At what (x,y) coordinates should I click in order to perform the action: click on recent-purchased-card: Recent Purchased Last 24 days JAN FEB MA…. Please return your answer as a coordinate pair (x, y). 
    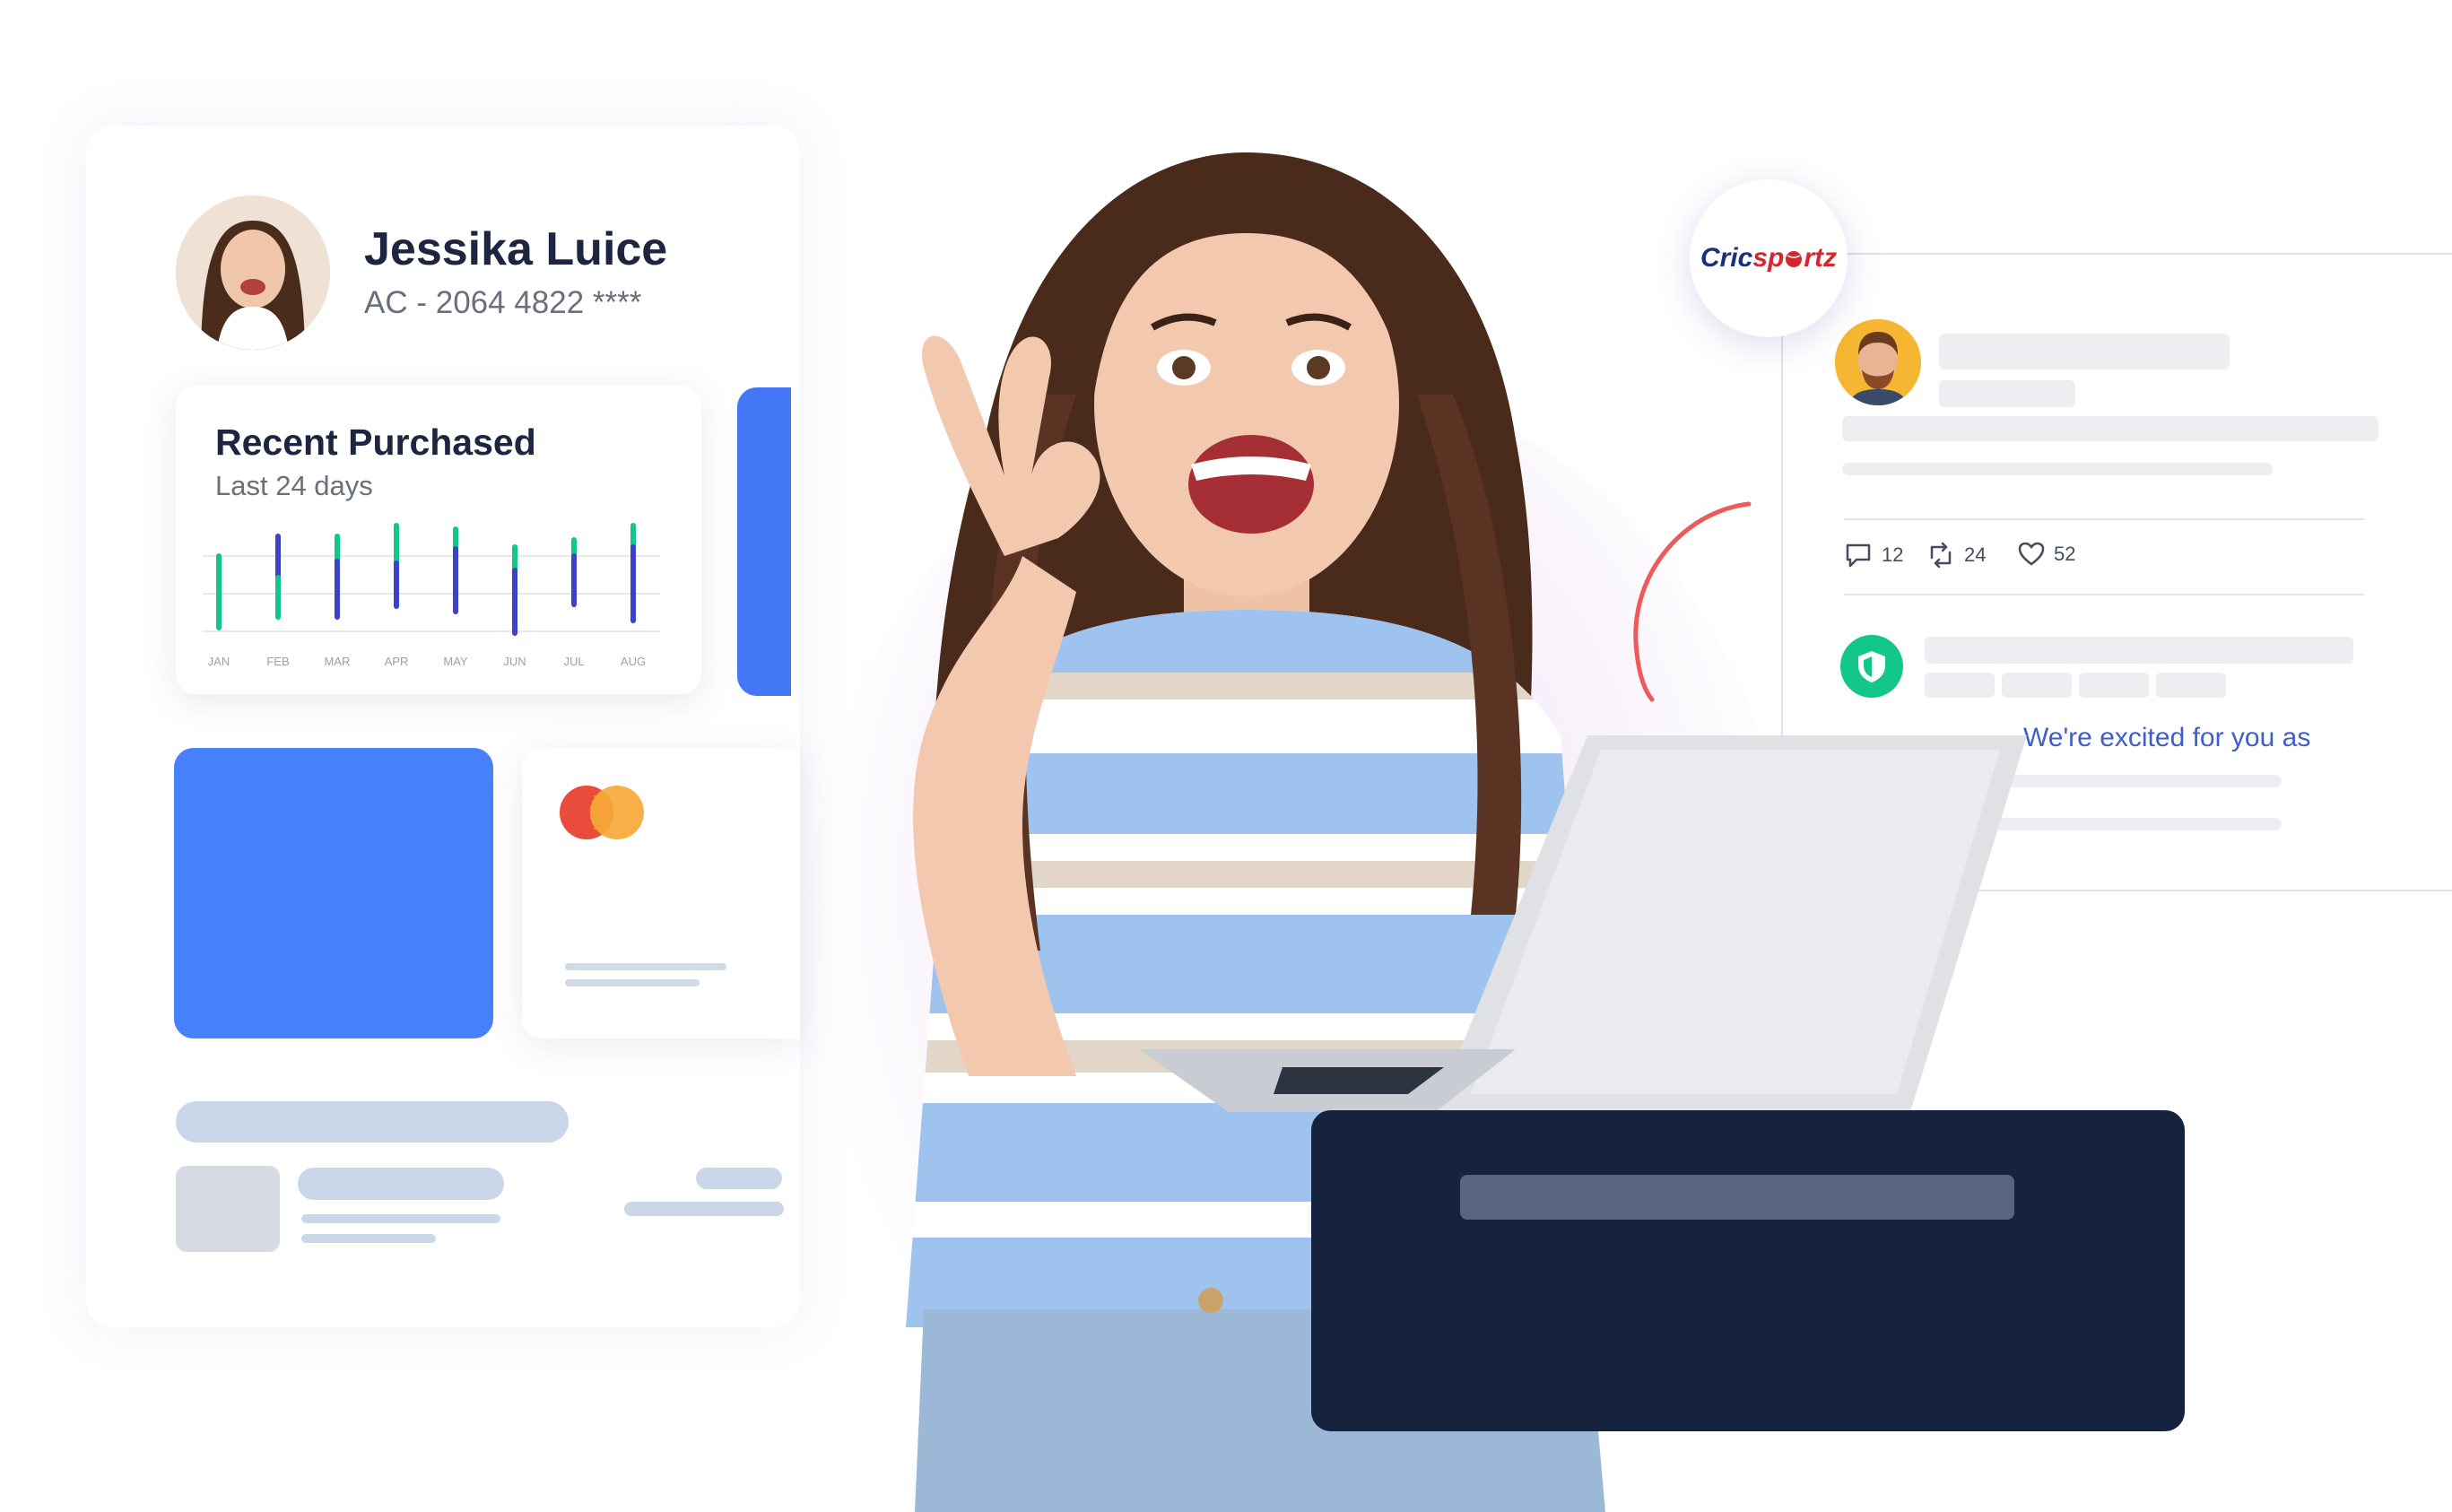
    Looking at the image, I should click on (438, 540).